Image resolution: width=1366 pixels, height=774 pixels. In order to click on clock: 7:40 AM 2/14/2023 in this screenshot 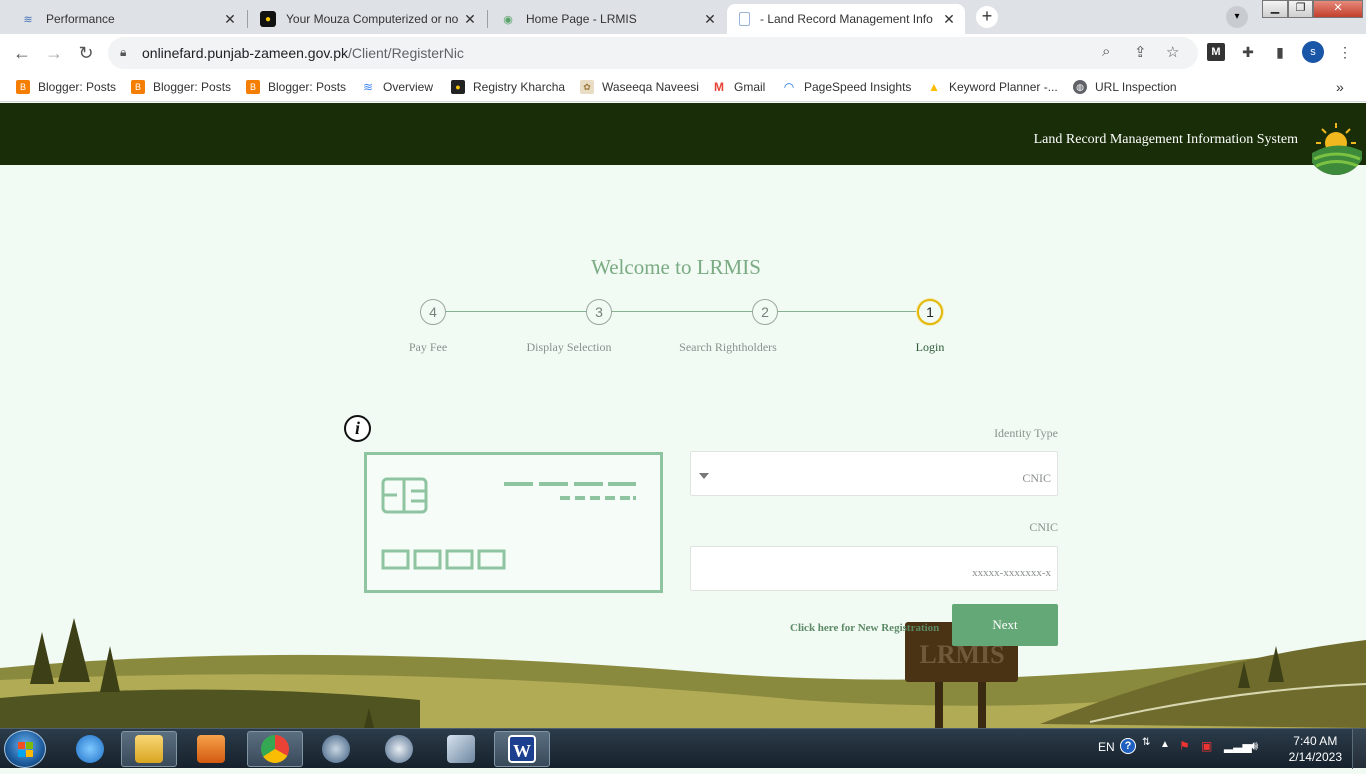, I will do `click(1315, 749)`.